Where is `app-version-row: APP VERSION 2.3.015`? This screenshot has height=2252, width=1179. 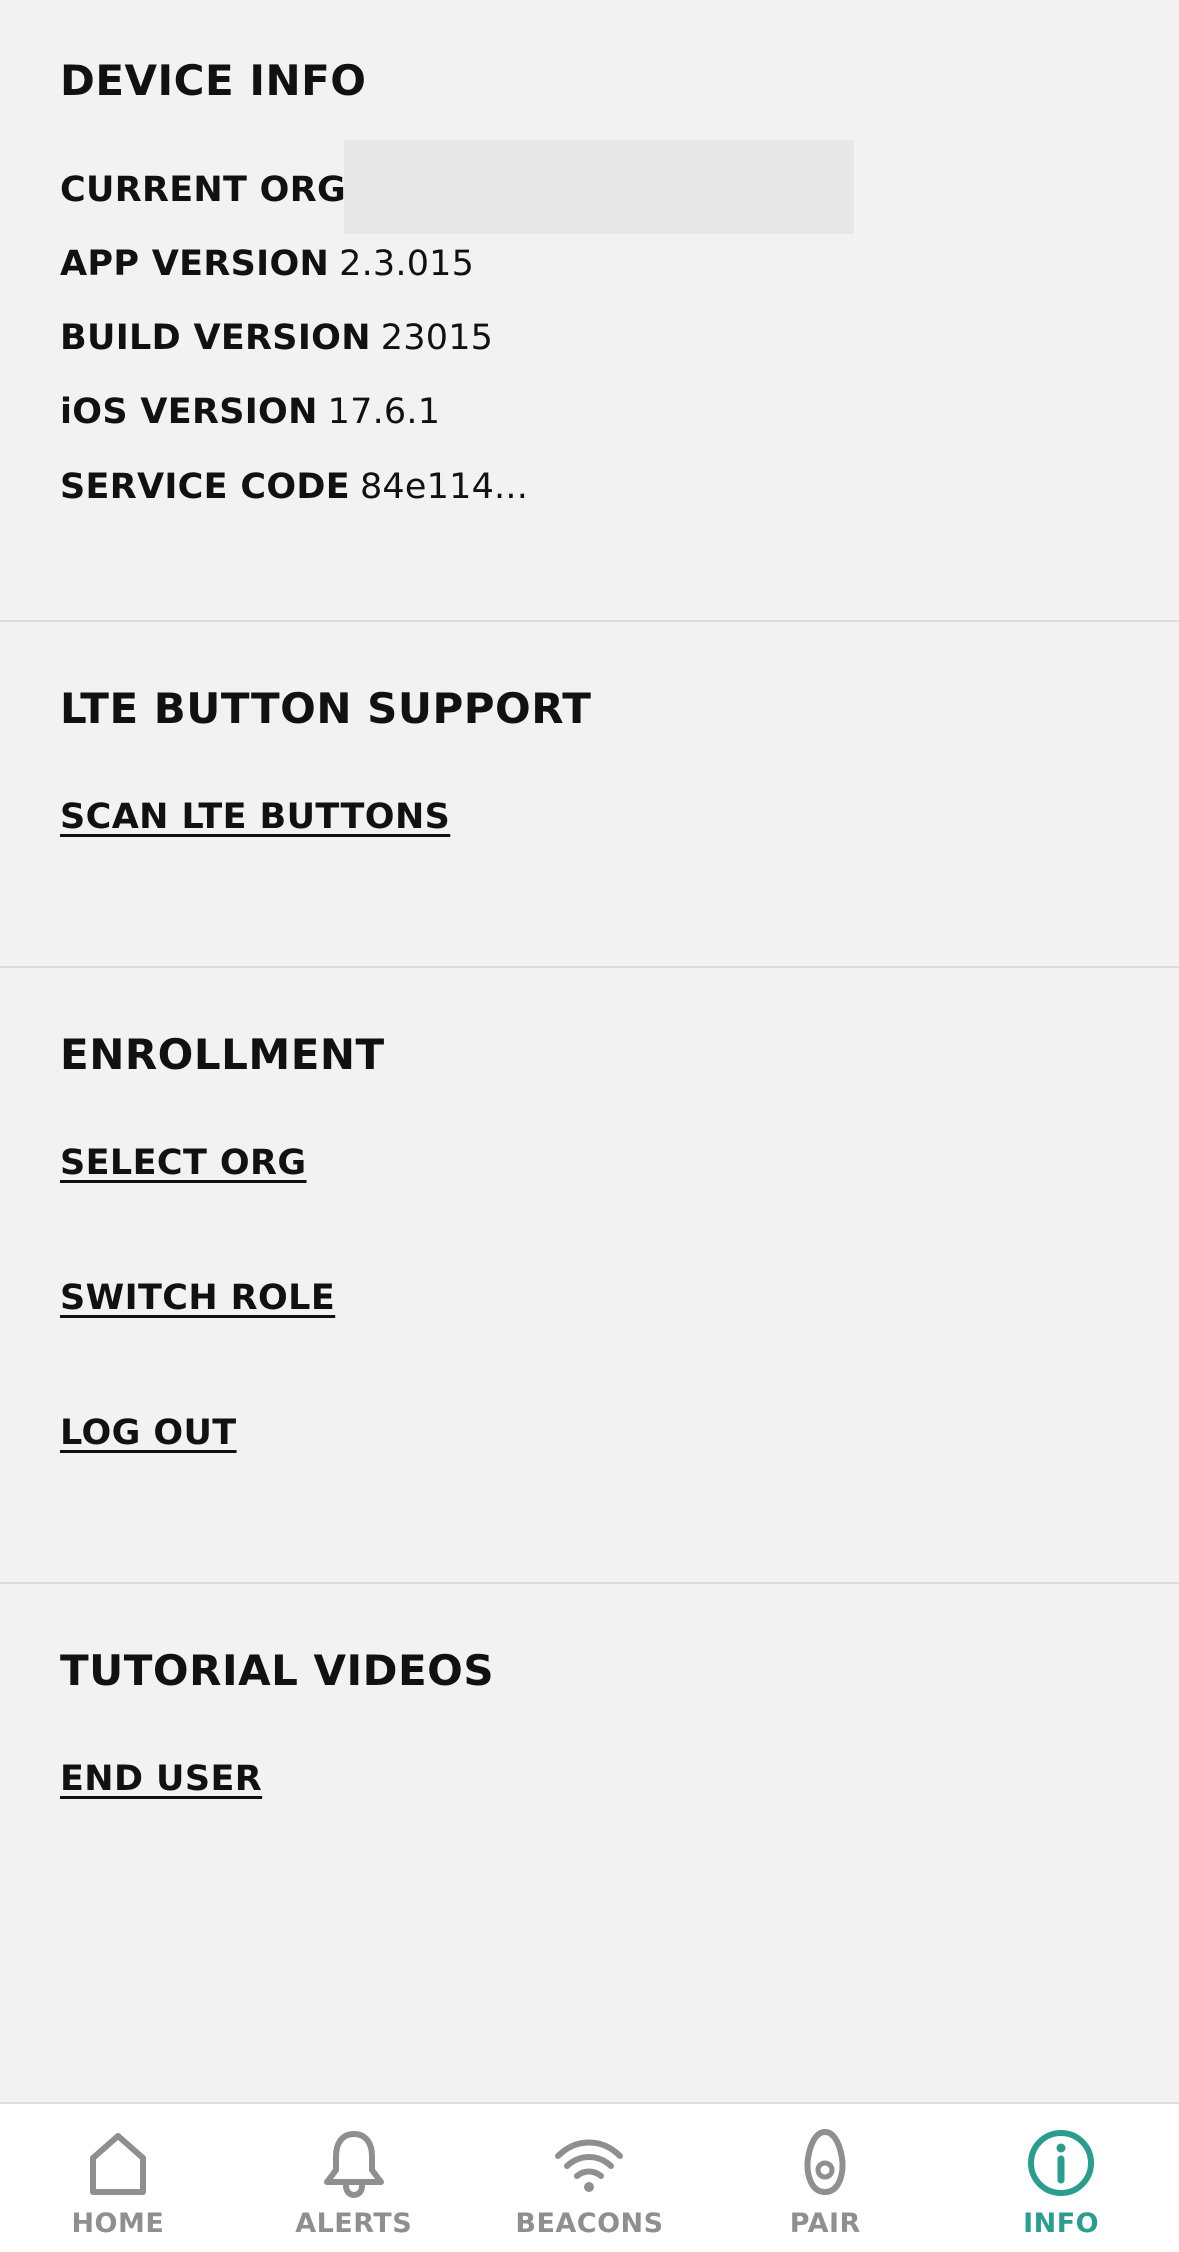 app-version-row: APP VERSION 2.3.015 is located at coordinates (267, 264).